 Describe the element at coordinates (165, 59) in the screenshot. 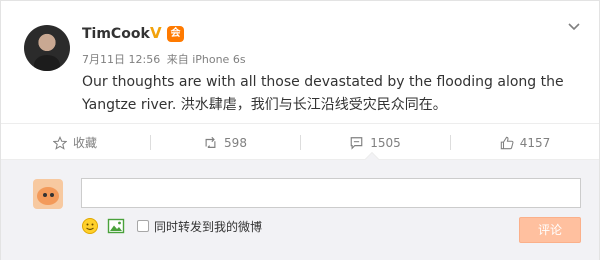

I see `post-meta: 7月11日 12:56 来自 iPhone 6s` at that location.